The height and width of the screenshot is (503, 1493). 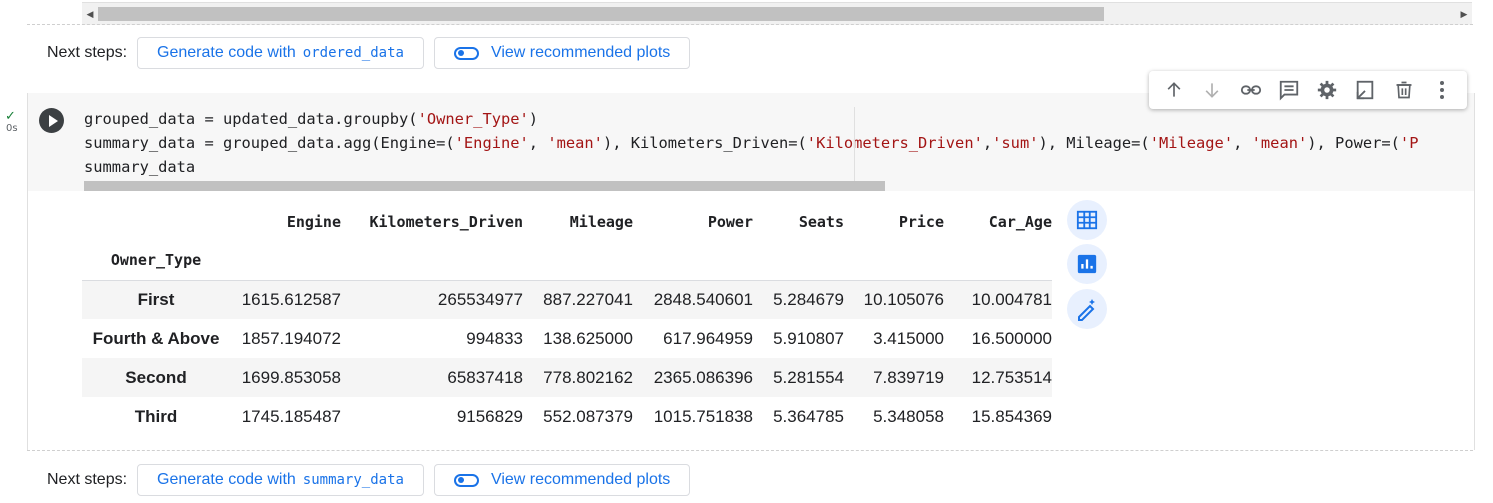 I want to click on column-header: Car_Age, so click(x=1020, y=221).